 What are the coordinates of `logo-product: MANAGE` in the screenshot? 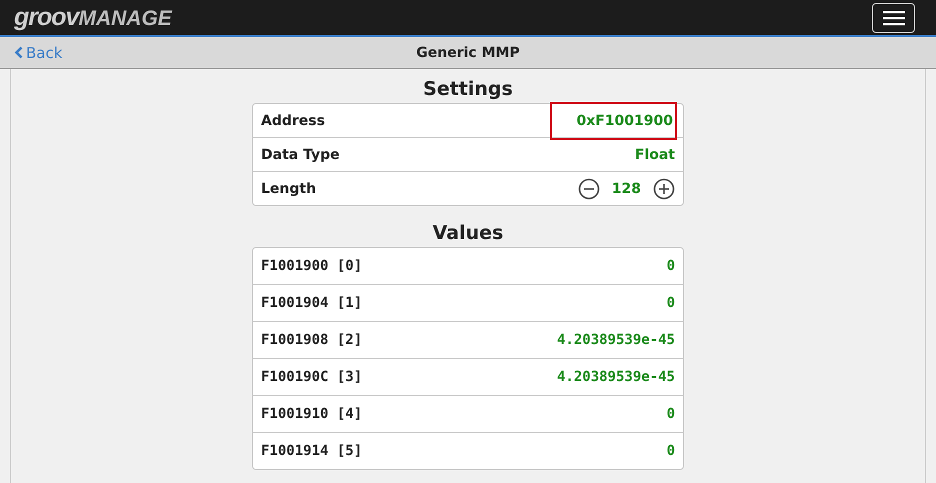 It's located at (125, 18).